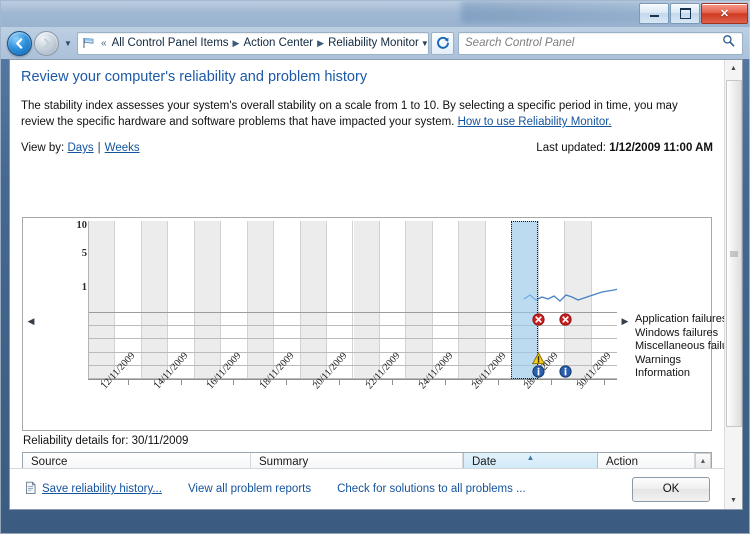 This screenshot has height=534, width=750. Describe the element at coordinates (484, 462) in the screenshot. I see `column-header-date-label: Date` at that location.